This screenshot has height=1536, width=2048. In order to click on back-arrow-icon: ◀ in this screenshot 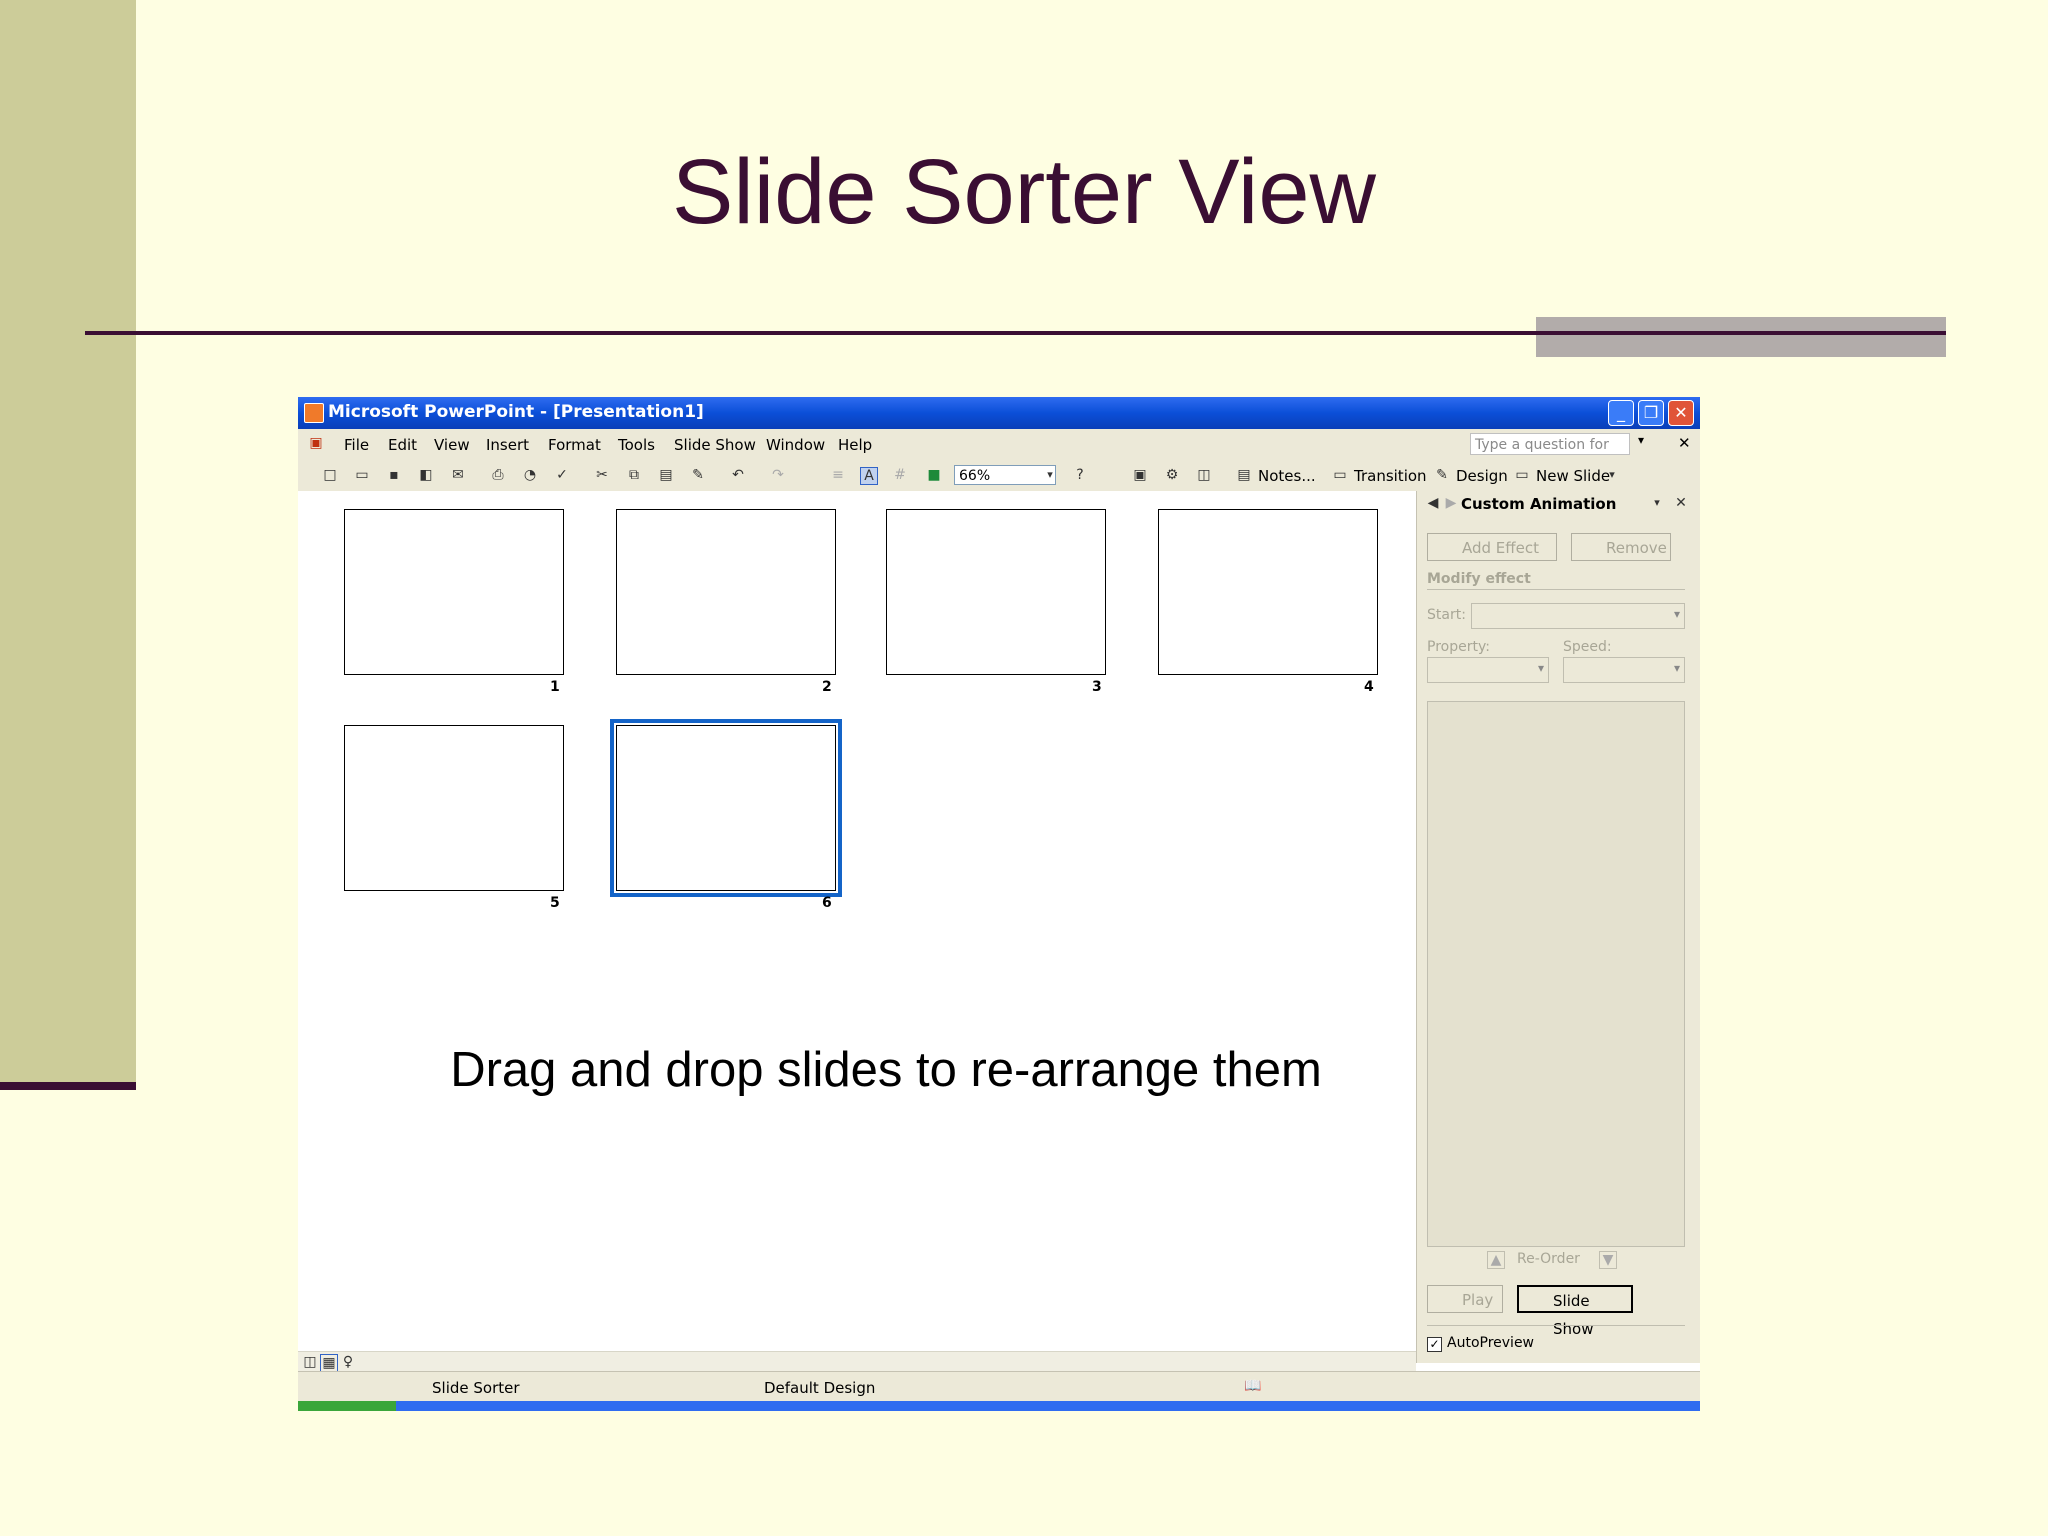, I will do `click(1433, 503)`.